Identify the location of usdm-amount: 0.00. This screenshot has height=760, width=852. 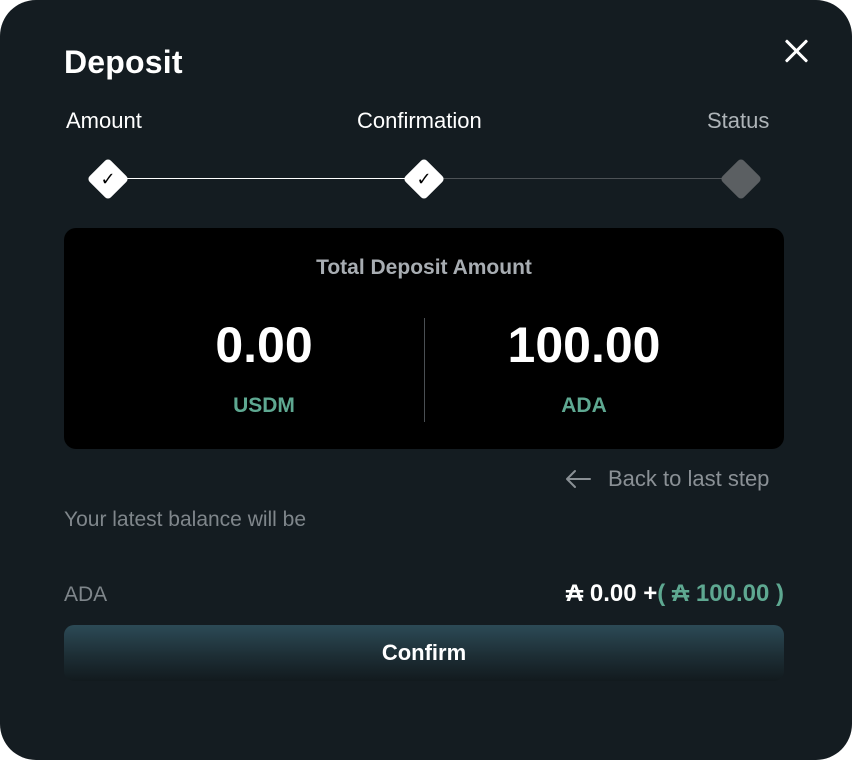
(264, 345).